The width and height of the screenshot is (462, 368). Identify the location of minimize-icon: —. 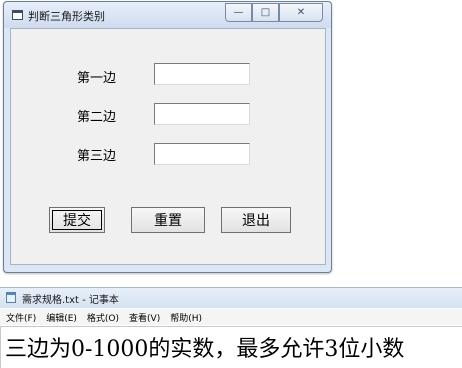
(238, 12).